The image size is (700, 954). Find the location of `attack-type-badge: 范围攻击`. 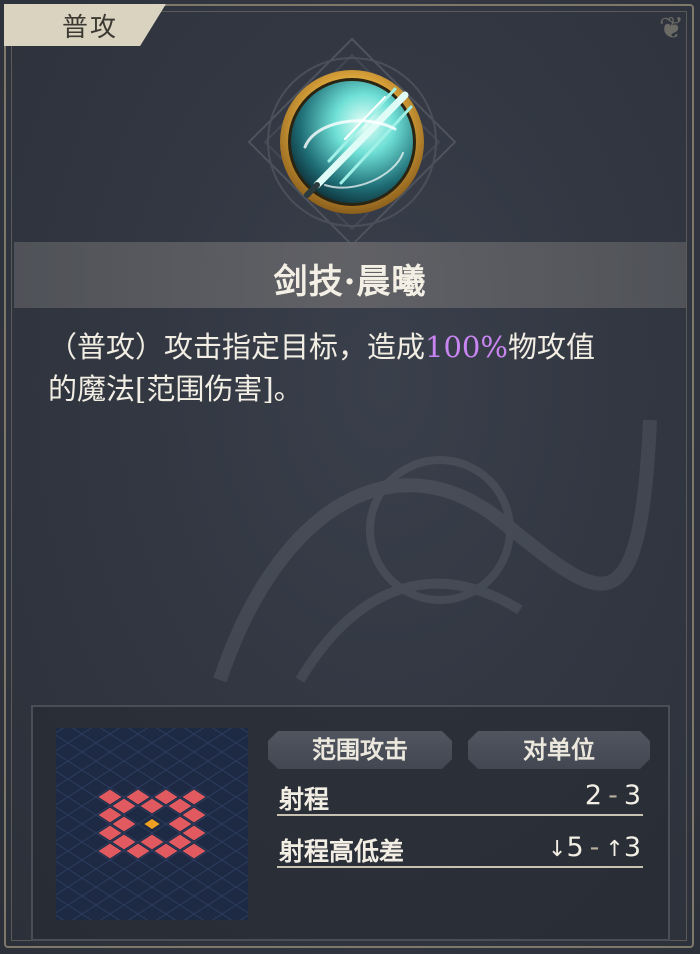

attack-type-badge: 范围攻击 is located at coordinates (360, 750).